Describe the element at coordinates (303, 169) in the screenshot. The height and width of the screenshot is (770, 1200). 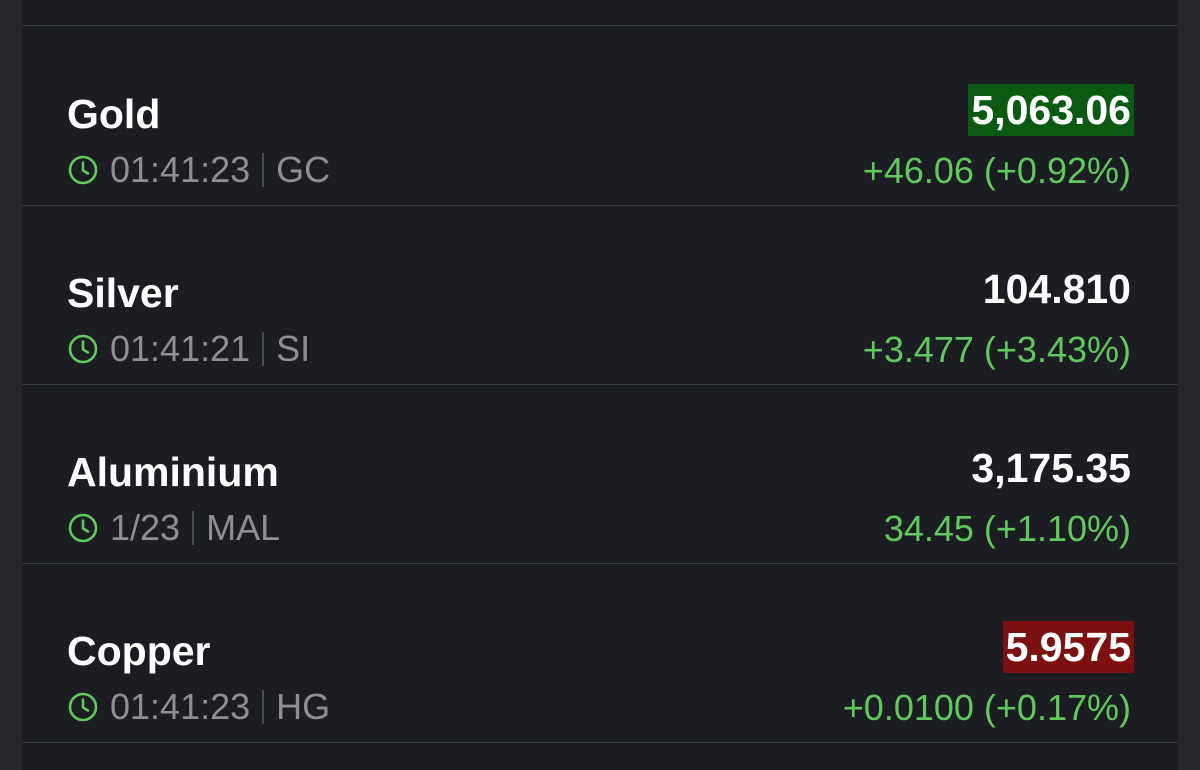
I see `ticker-symbol: GC` at that location.